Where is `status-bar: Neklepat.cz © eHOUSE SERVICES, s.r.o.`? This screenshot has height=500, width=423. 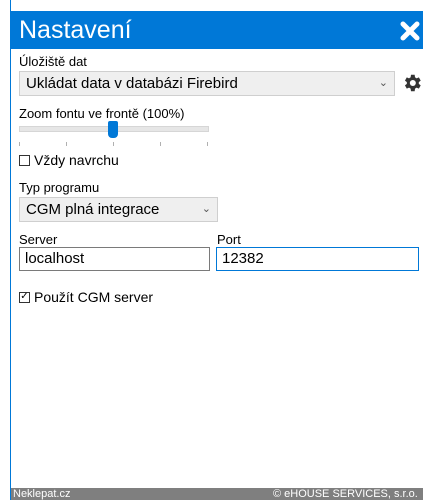
status-bar: Neklepat.cz © eHOUSE SERVICES, s.r.o. is located at coordinates (217, 494).